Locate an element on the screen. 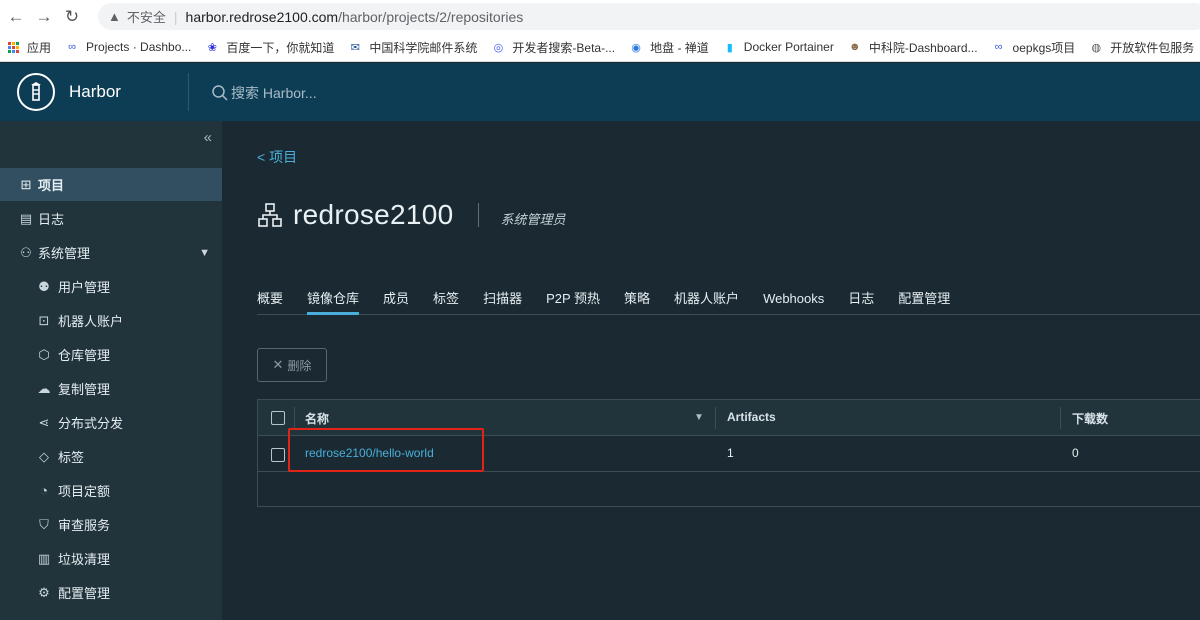 Image resolution: width=1200 pixels, height=620 pixels. bookmark-item: ❀ 百度一下，你就知道 is located at coordinates (270, 47).